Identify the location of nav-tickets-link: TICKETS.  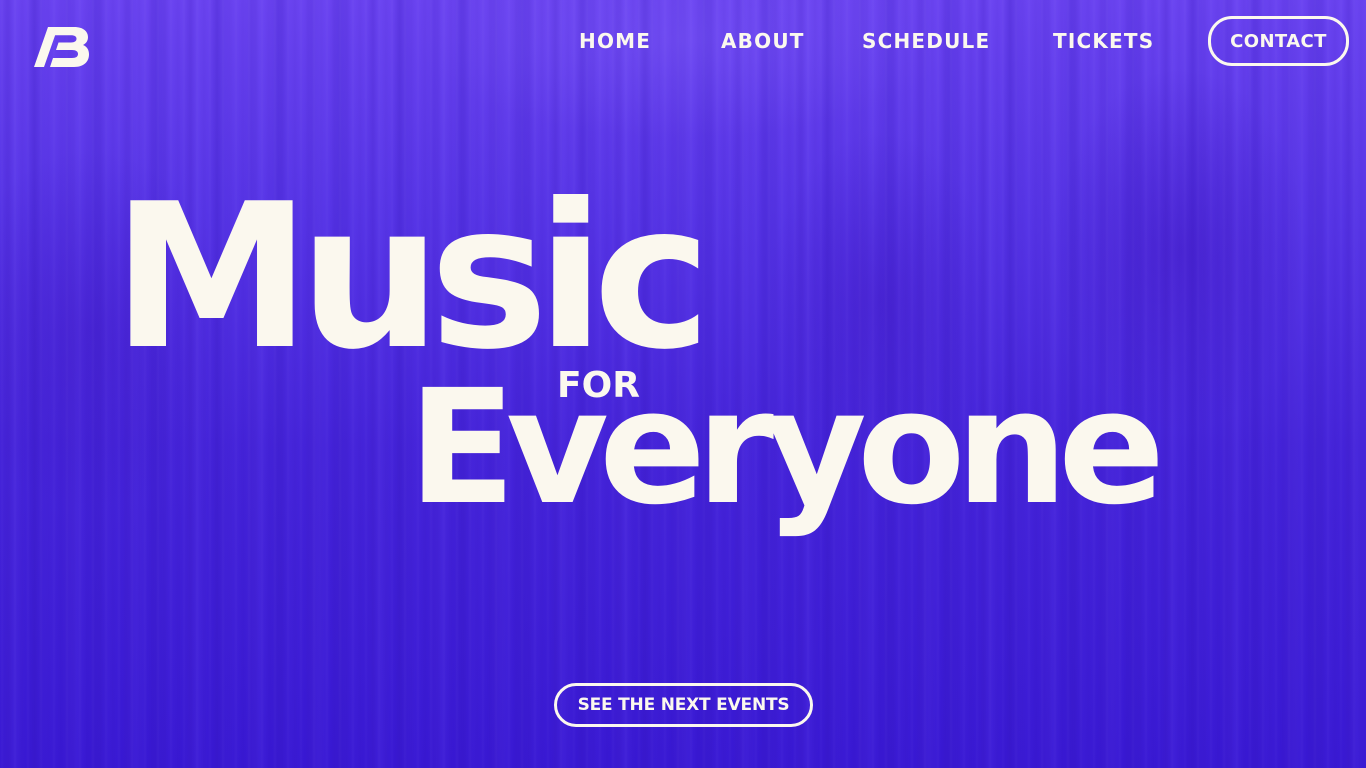
(1103, 41).